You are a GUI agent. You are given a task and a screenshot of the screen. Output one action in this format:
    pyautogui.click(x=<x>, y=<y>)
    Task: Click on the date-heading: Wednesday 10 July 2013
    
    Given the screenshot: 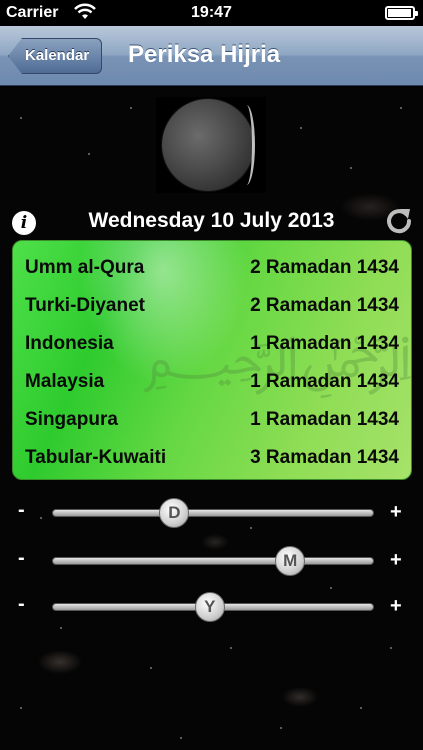 What is the action you would take?
    pyautogui.click(x=211, y=220)
    